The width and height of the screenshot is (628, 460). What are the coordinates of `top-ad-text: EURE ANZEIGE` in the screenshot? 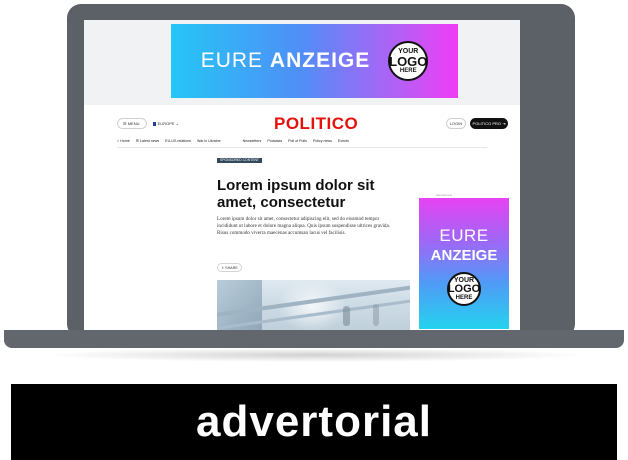 It's located at (286, 61).